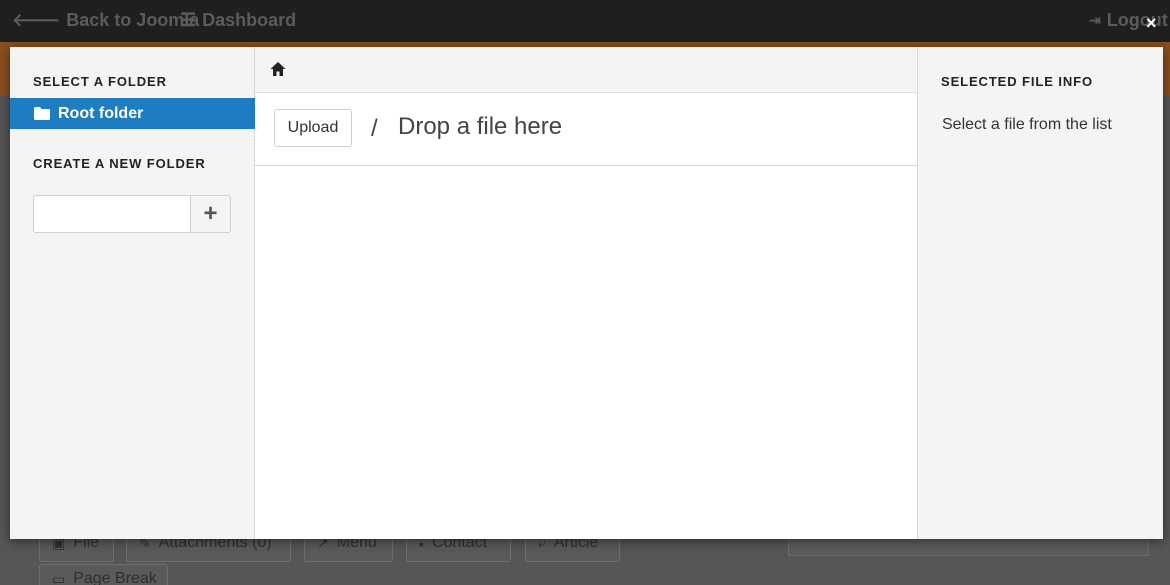 This screenshot has width=1170, height=585. I want to click on new-folder-input, so click(112, 214).